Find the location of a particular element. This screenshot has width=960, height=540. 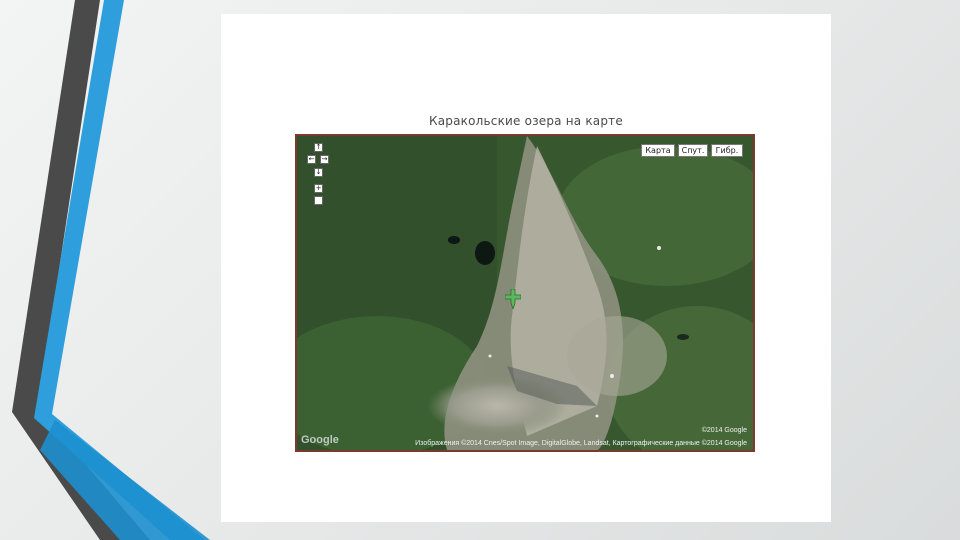

zoom-out-button is located at coordinates (318, 200).